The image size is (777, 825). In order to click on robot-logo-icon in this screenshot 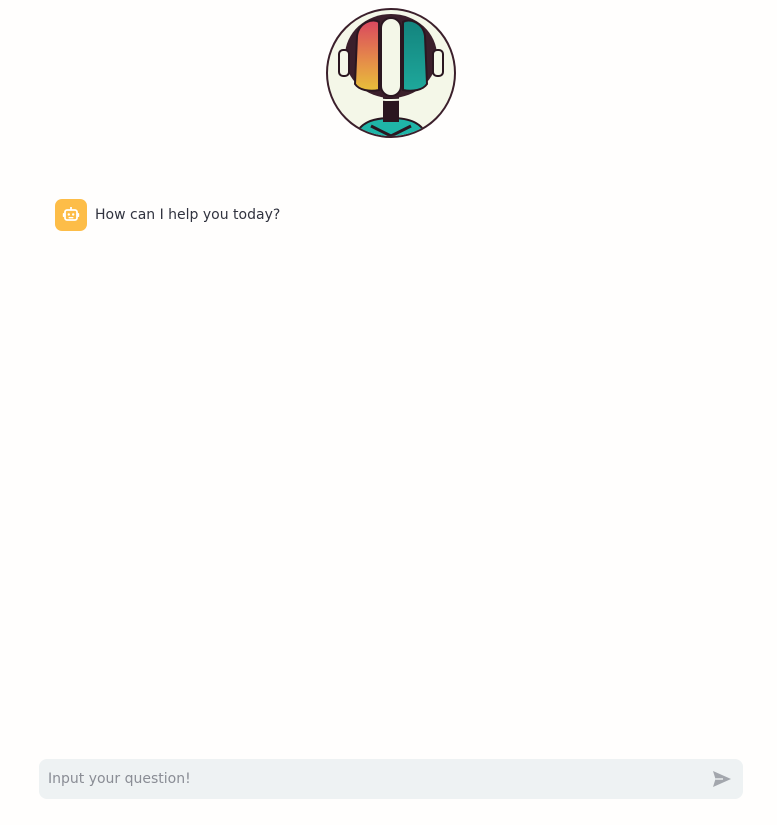, I will do `click(391, 73)`.